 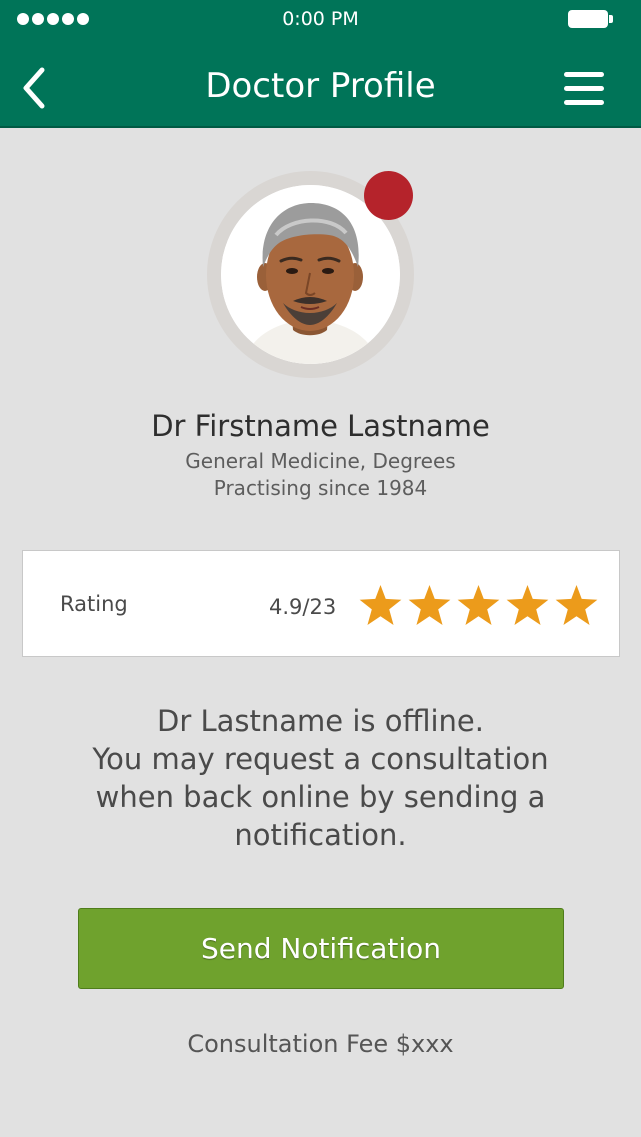 I want to click on app-header: 0:00 PM Doctor Profile, so click(x=320, y=64).